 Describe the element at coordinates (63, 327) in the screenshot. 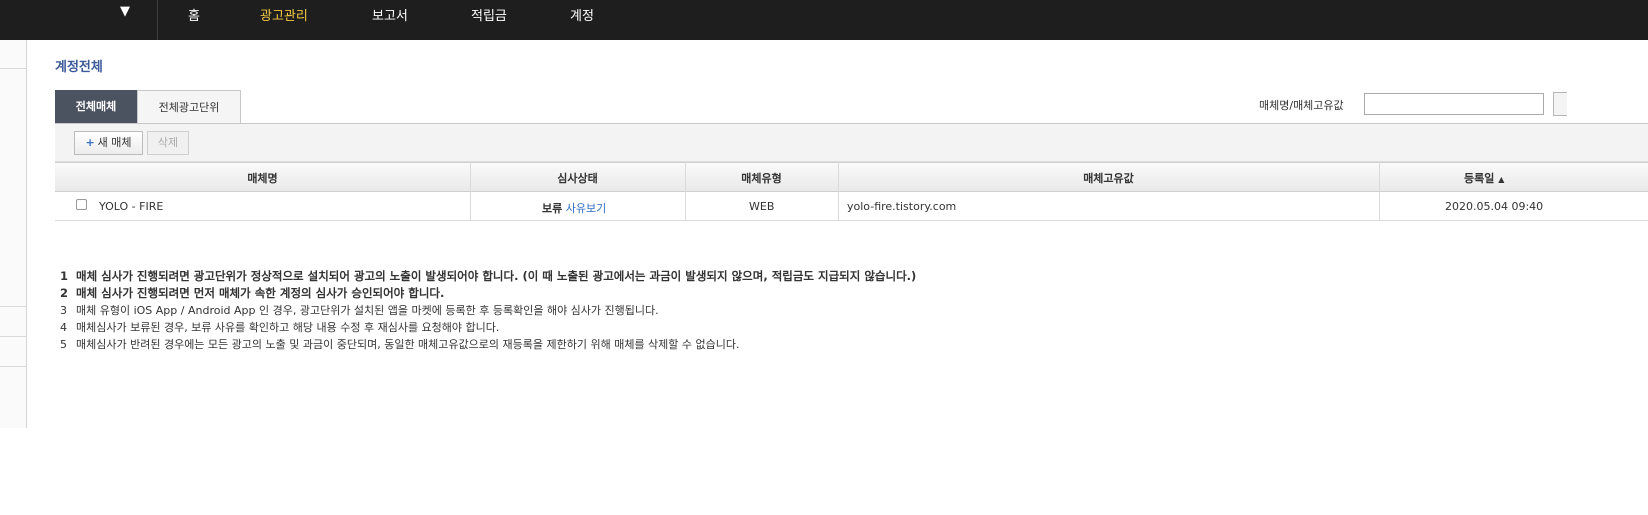

I see `note-number: 4` at that location.